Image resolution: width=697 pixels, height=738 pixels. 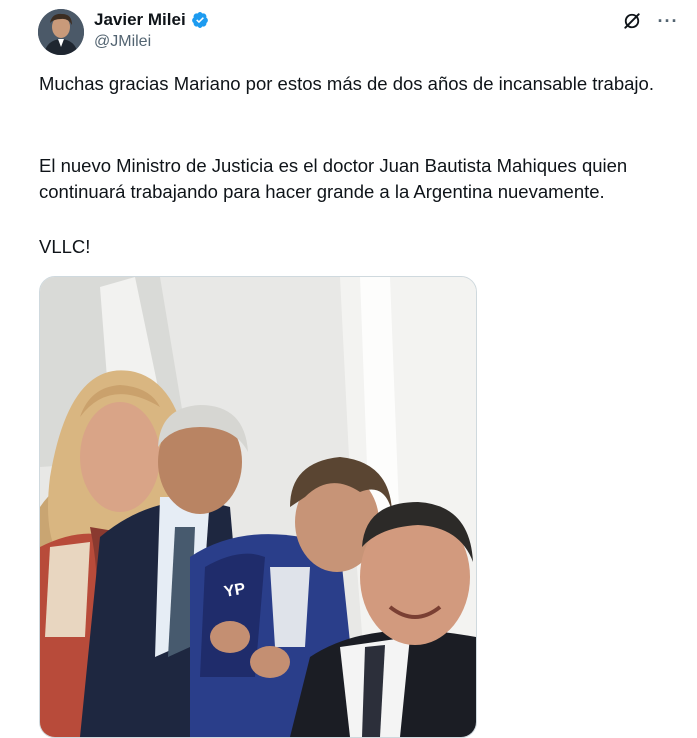 I want to click on grok-icon, so click(x=632, y=21).